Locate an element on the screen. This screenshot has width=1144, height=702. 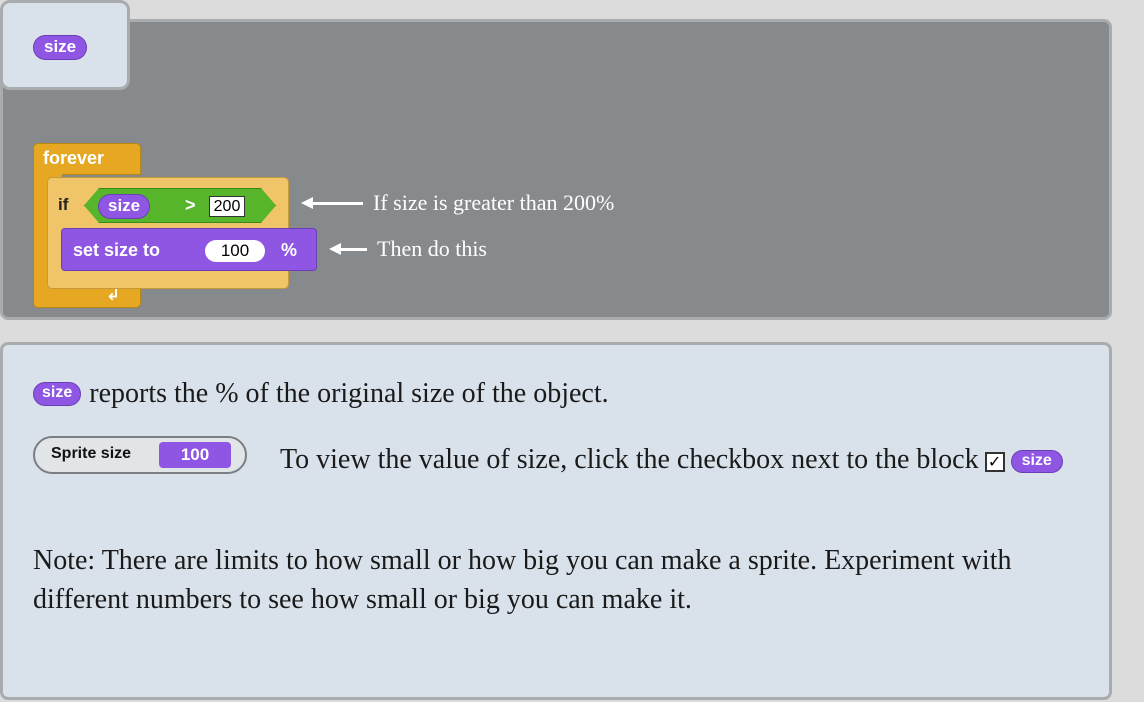
forever-label: forever is located at coordinates (74, 158).